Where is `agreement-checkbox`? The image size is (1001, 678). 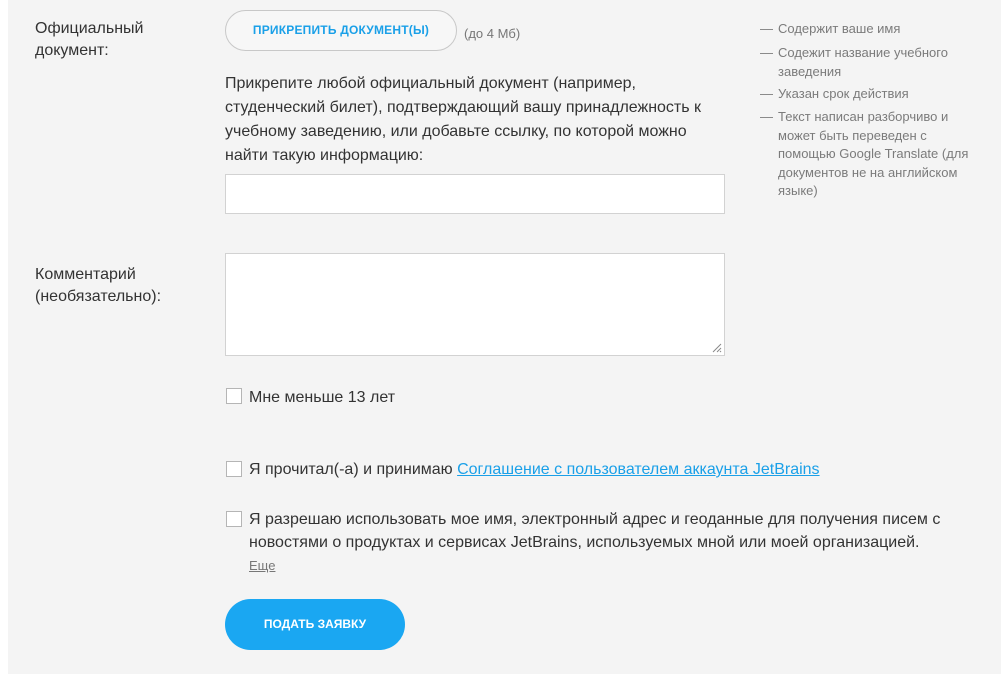 agreement-checkbox is located at coordinates (234, 469).